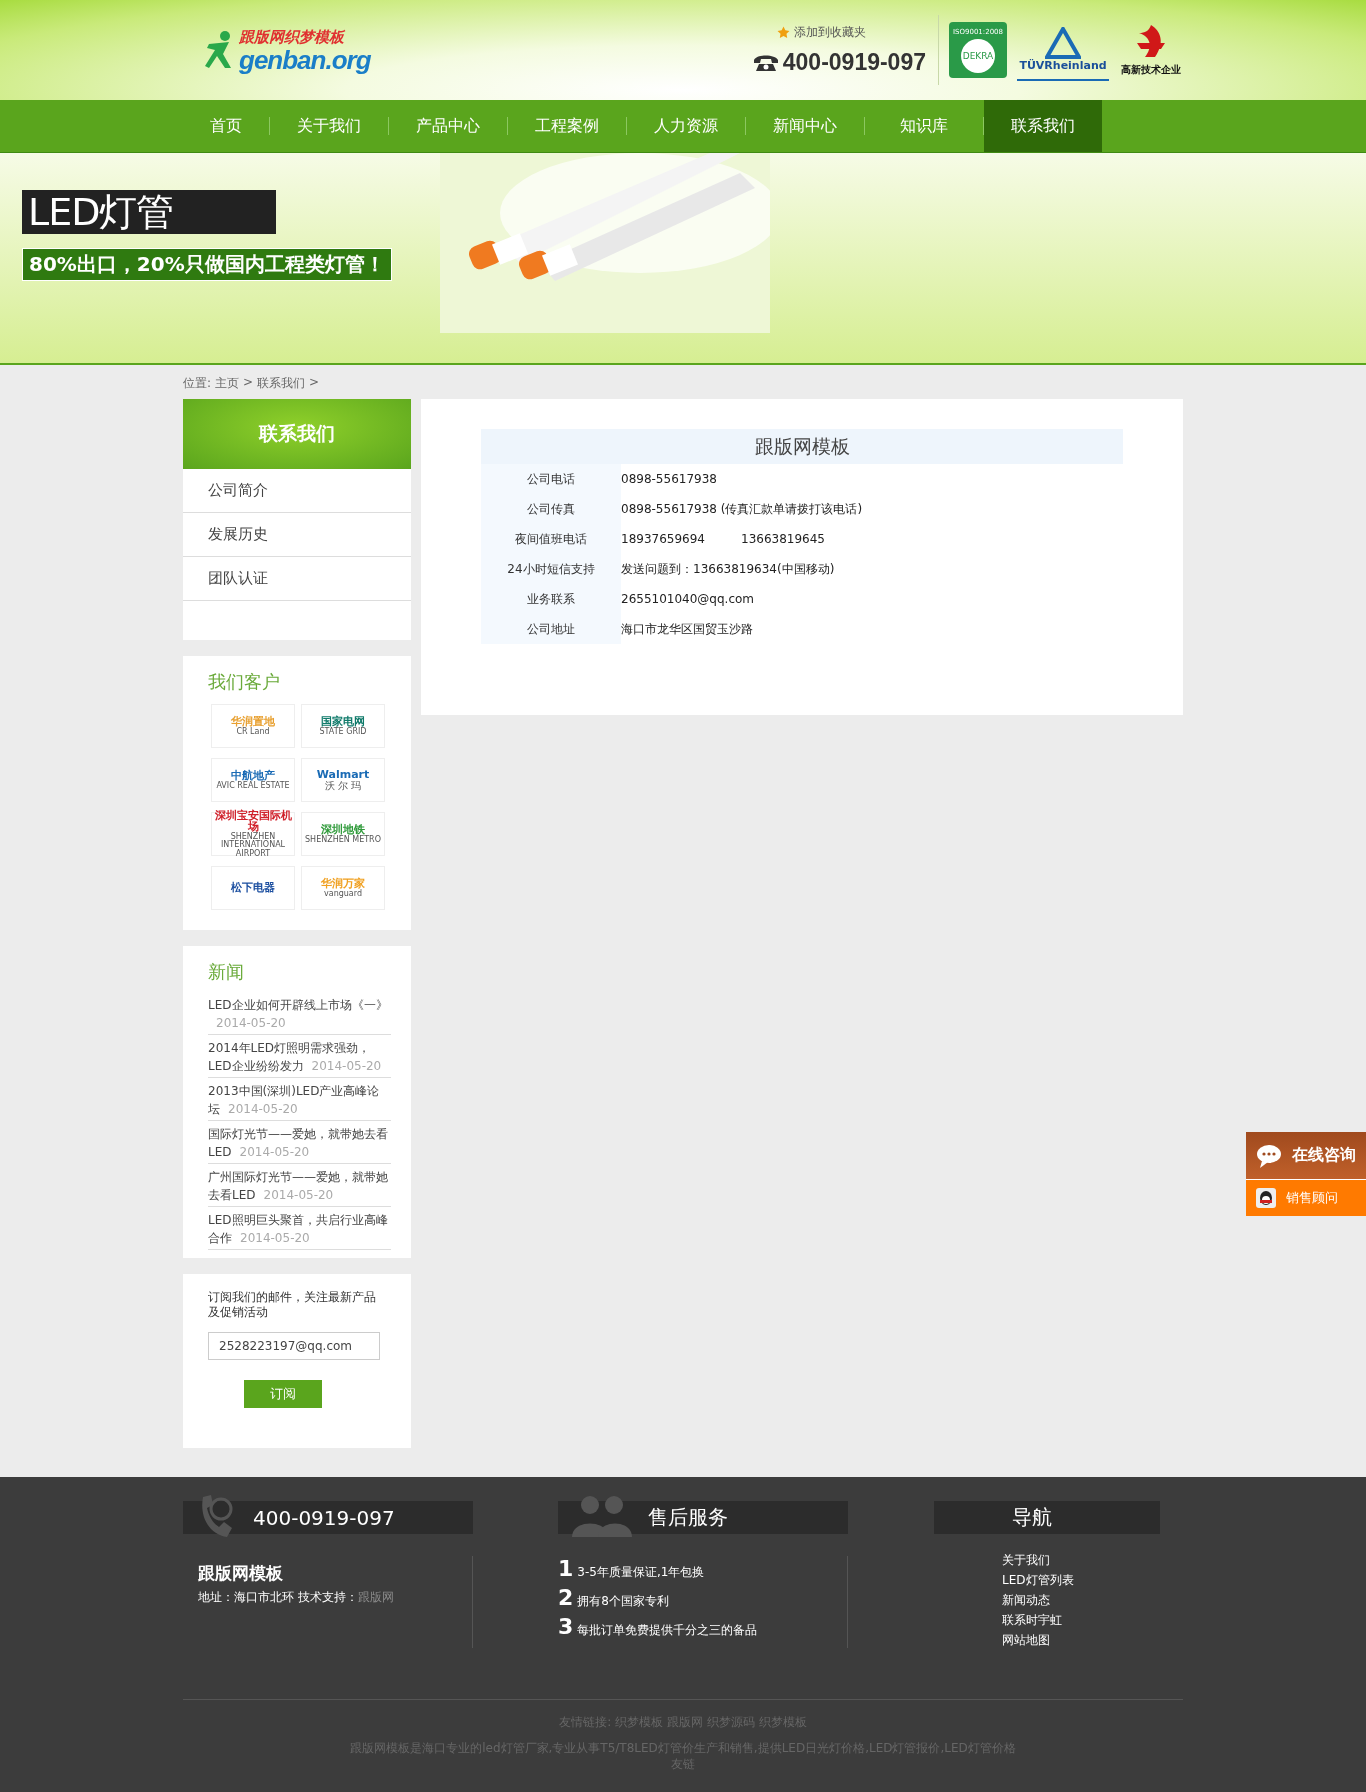  What do you see at coordinates (329, 126) in the screenshot?
I see `nav-tab: 关于我们` at bounding box center [329, 126].